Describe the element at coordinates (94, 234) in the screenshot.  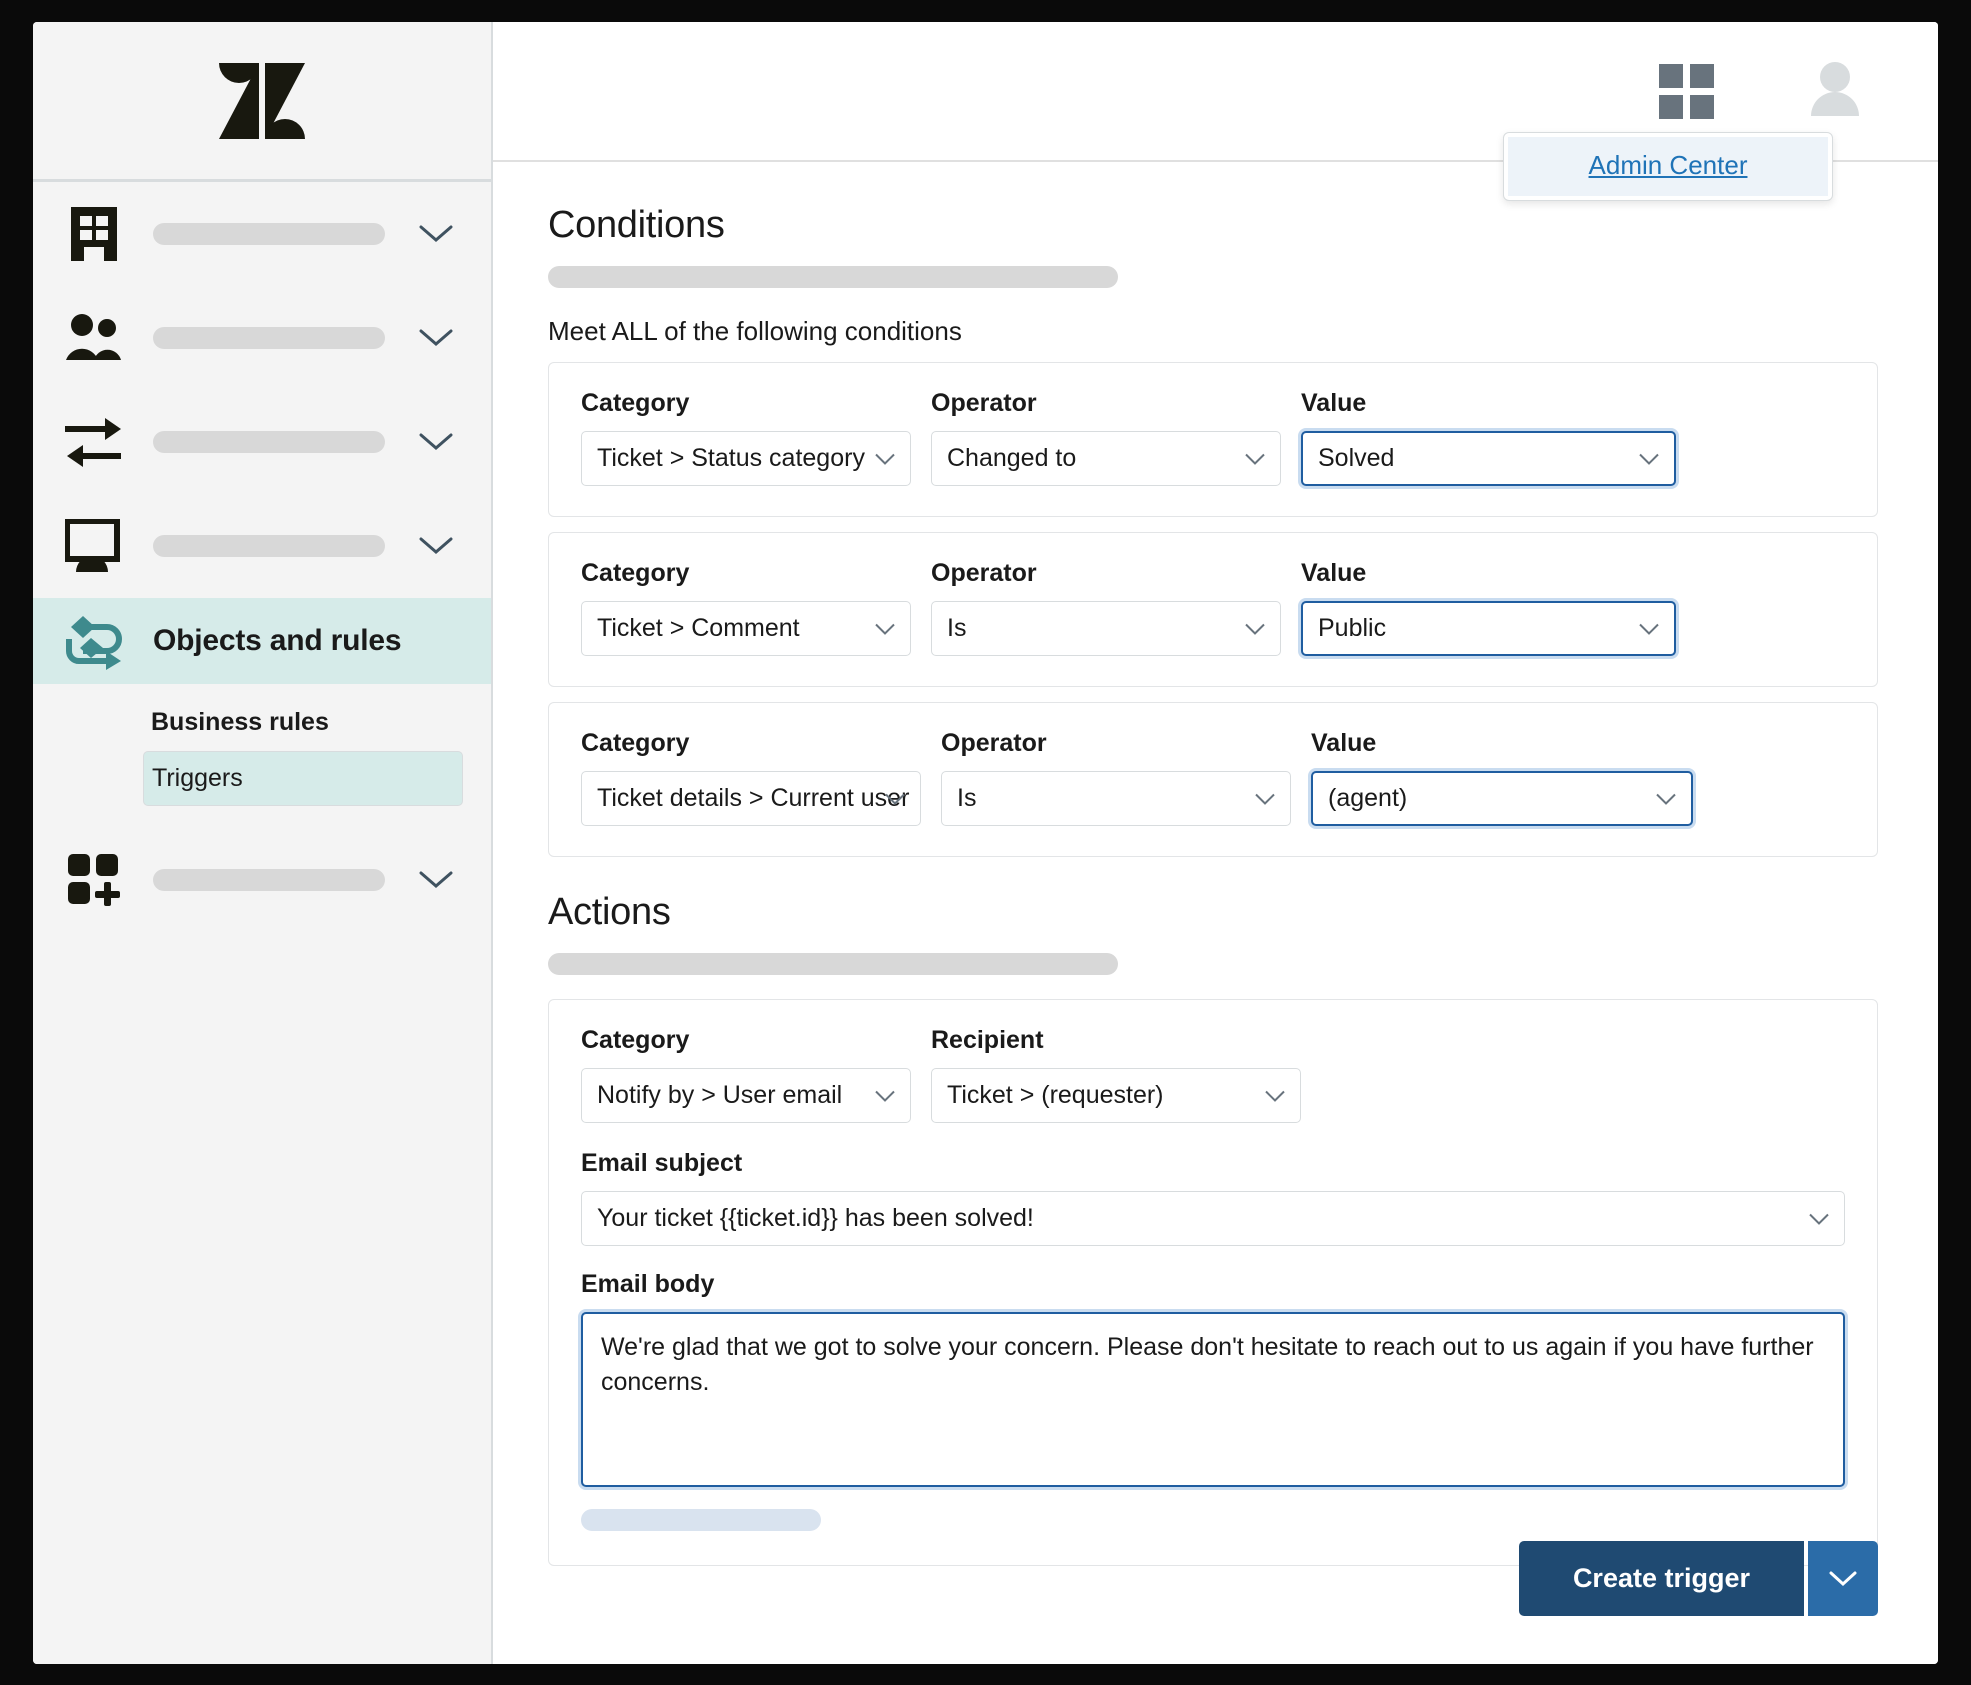
I see `building-icon` at that location.